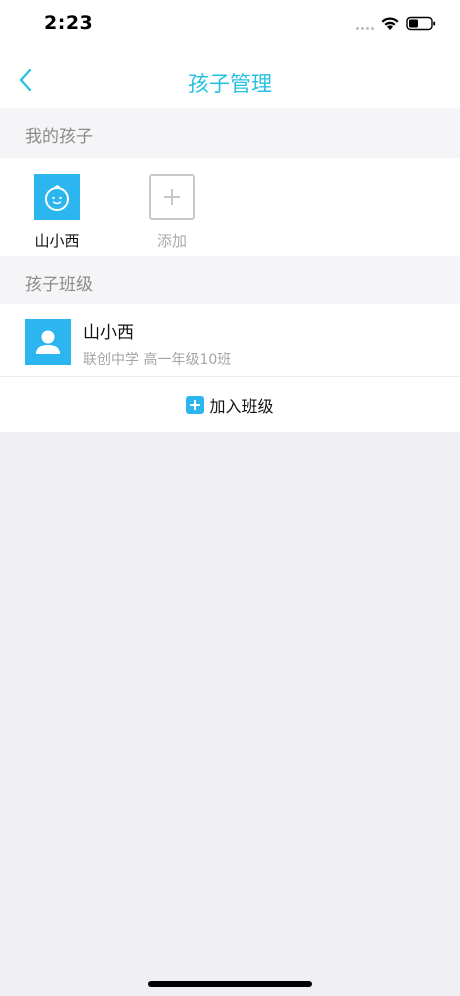 Image resolution: width=460 pixels, height=996 pixels. What do you see at coordinates (230, 340) in the screenshot?
I see `class-list-item: 山小西 联创中学 高一年级10班` at bounding box center [230, 340].